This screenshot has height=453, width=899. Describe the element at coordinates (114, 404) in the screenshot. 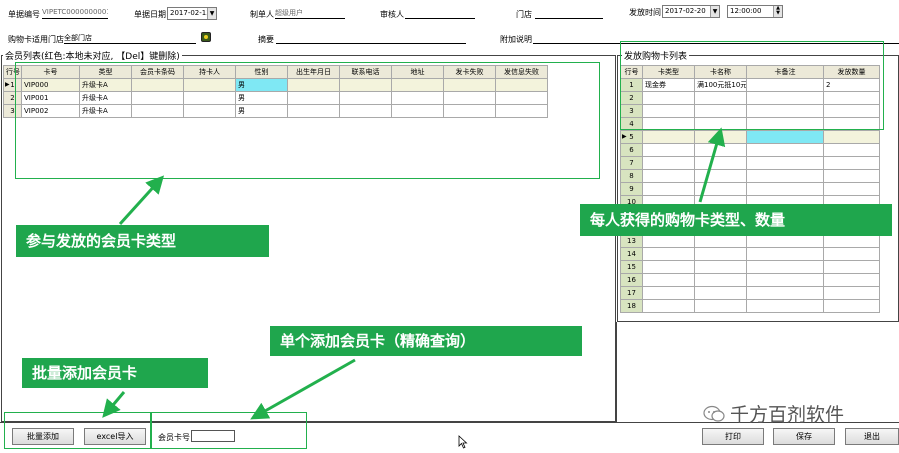

I see `arrow-batch-add` at that location.